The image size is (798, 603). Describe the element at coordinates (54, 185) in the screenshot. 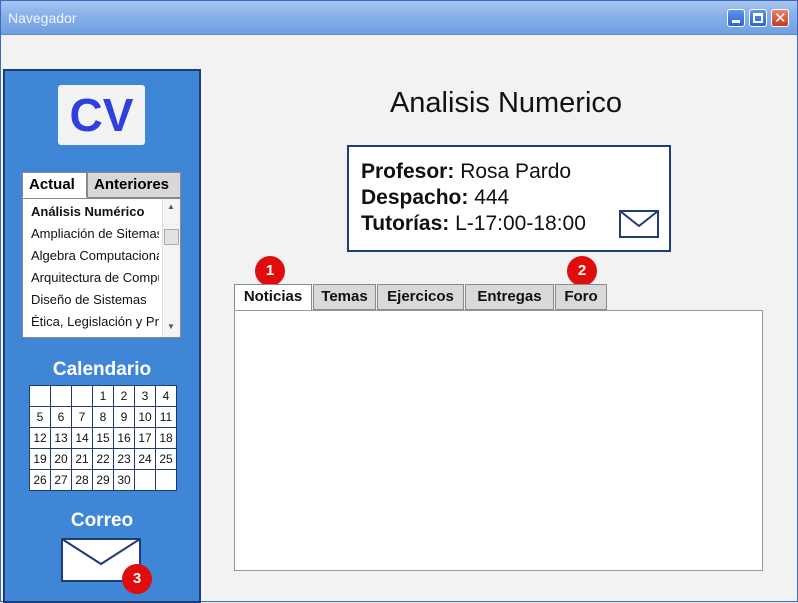

I see `tab-actual: Actual` at that location.